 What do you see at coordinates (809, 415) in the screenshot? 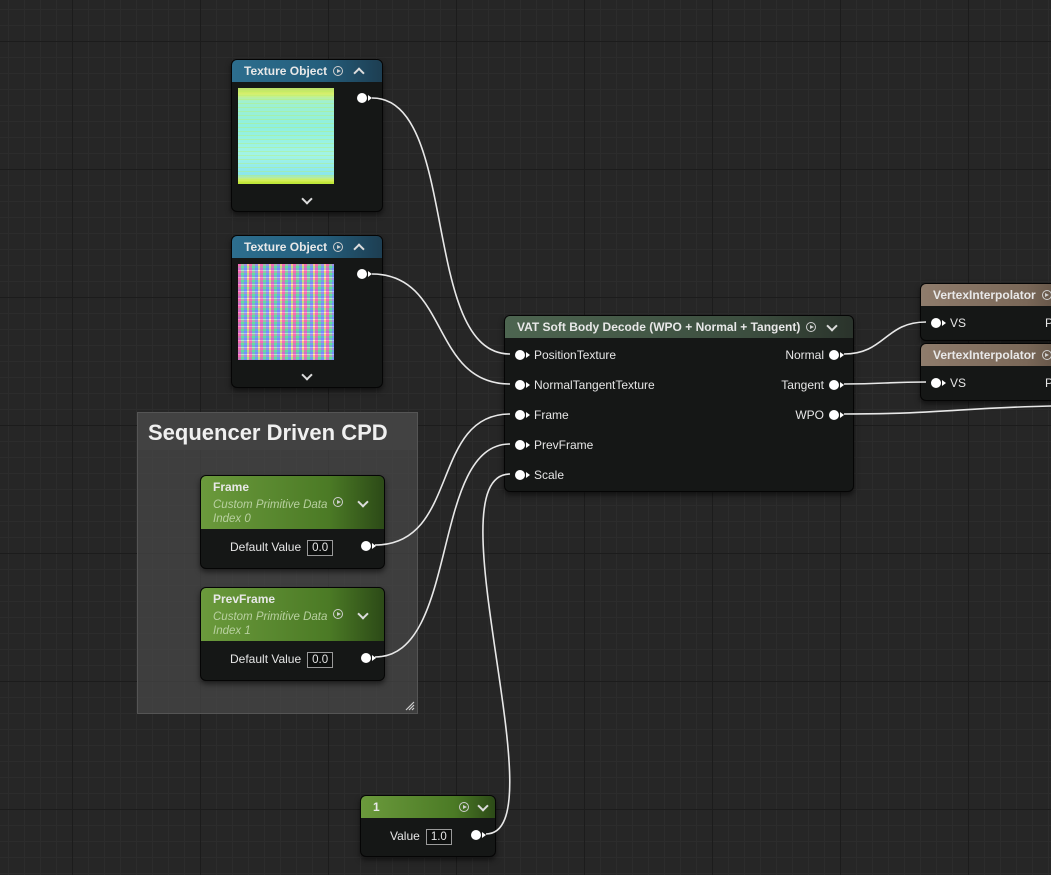
I see `output-label-wpo: WPO` at bounding box center [809, 415].